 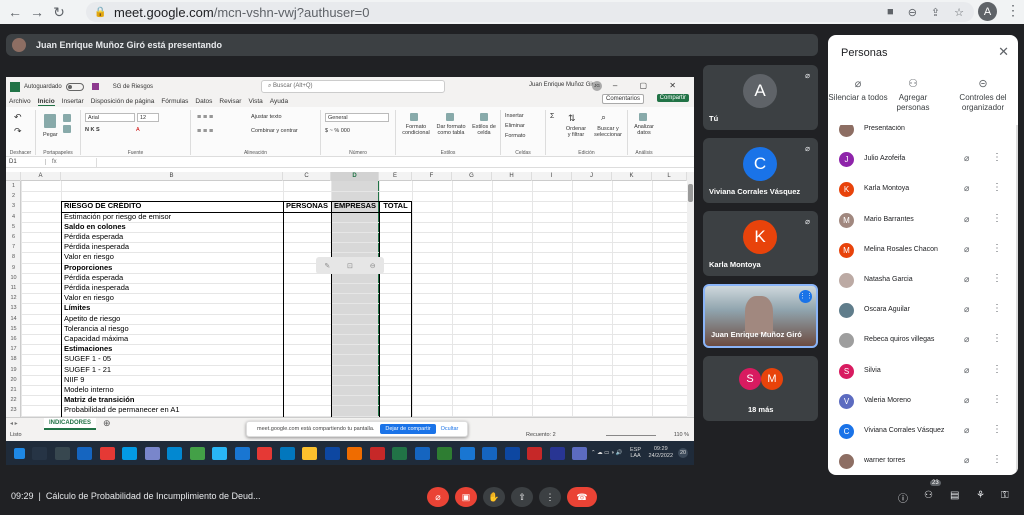 What do you see at coordinates (13, 186) in the screenshot?
I see `row-number: 1` at bounding box center [13, 186].